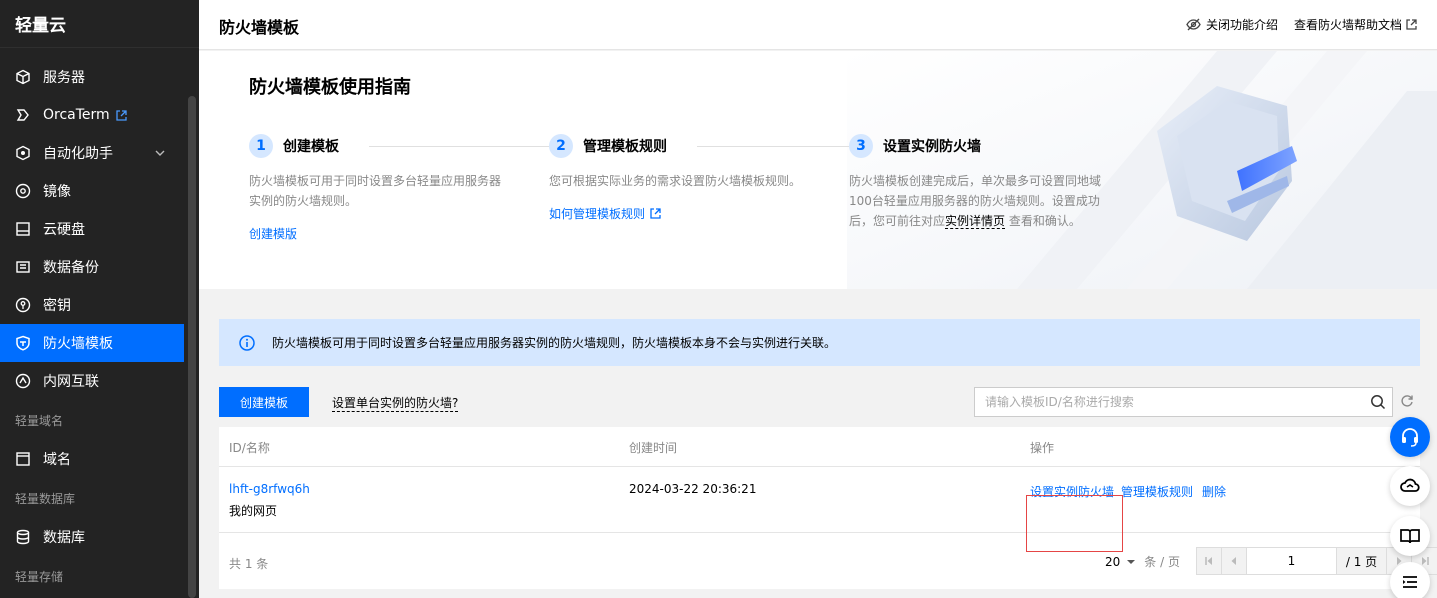 The height and width of the screenshot is (598, 1437). I want to click on sidebar-item-backup: 数据备份, so click(92, 267).